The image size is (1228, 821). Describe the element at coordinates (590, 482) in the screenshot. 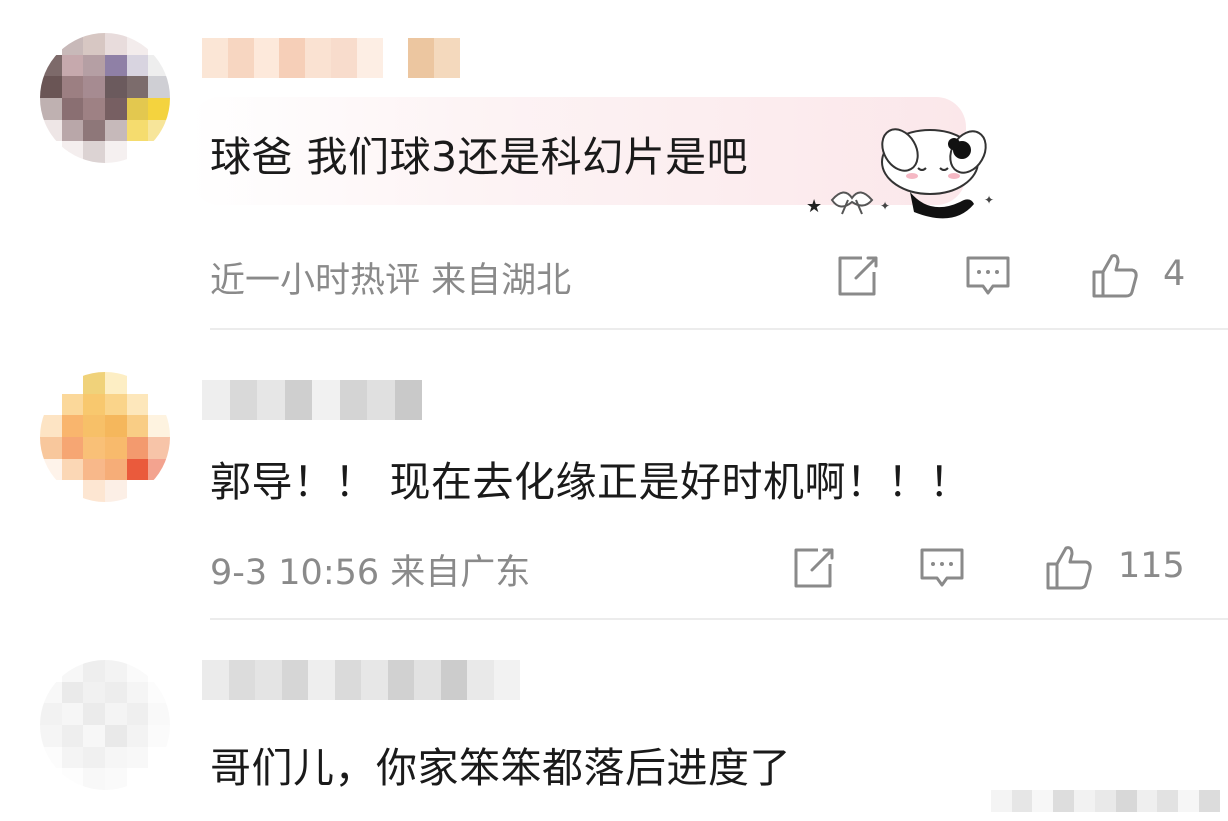

I see `comment-text: 郭导！！ 现在去化缘正是好时机啊！！！` at that location.